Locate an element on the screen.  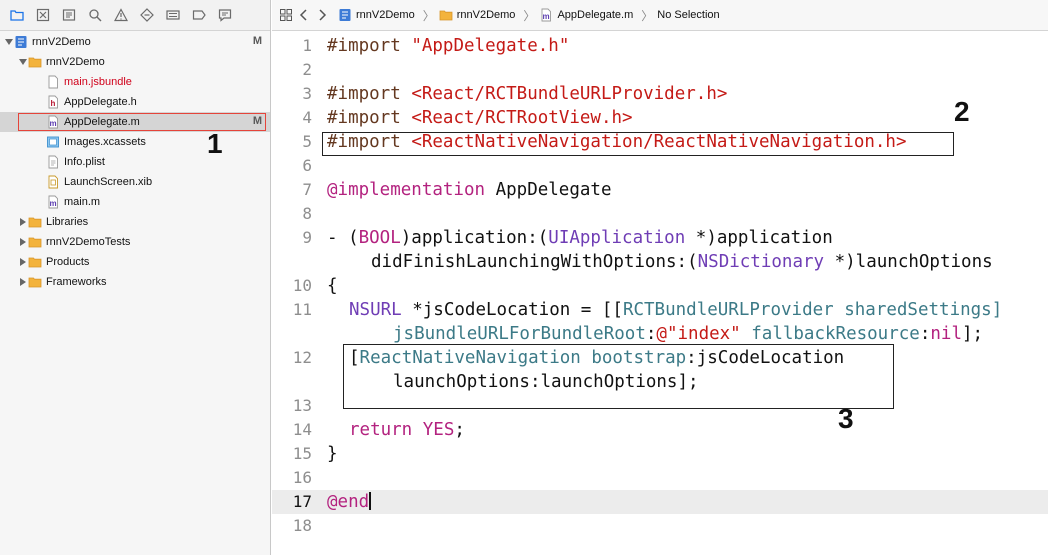
navigator-toolbar is located at coordinates (135, 15).